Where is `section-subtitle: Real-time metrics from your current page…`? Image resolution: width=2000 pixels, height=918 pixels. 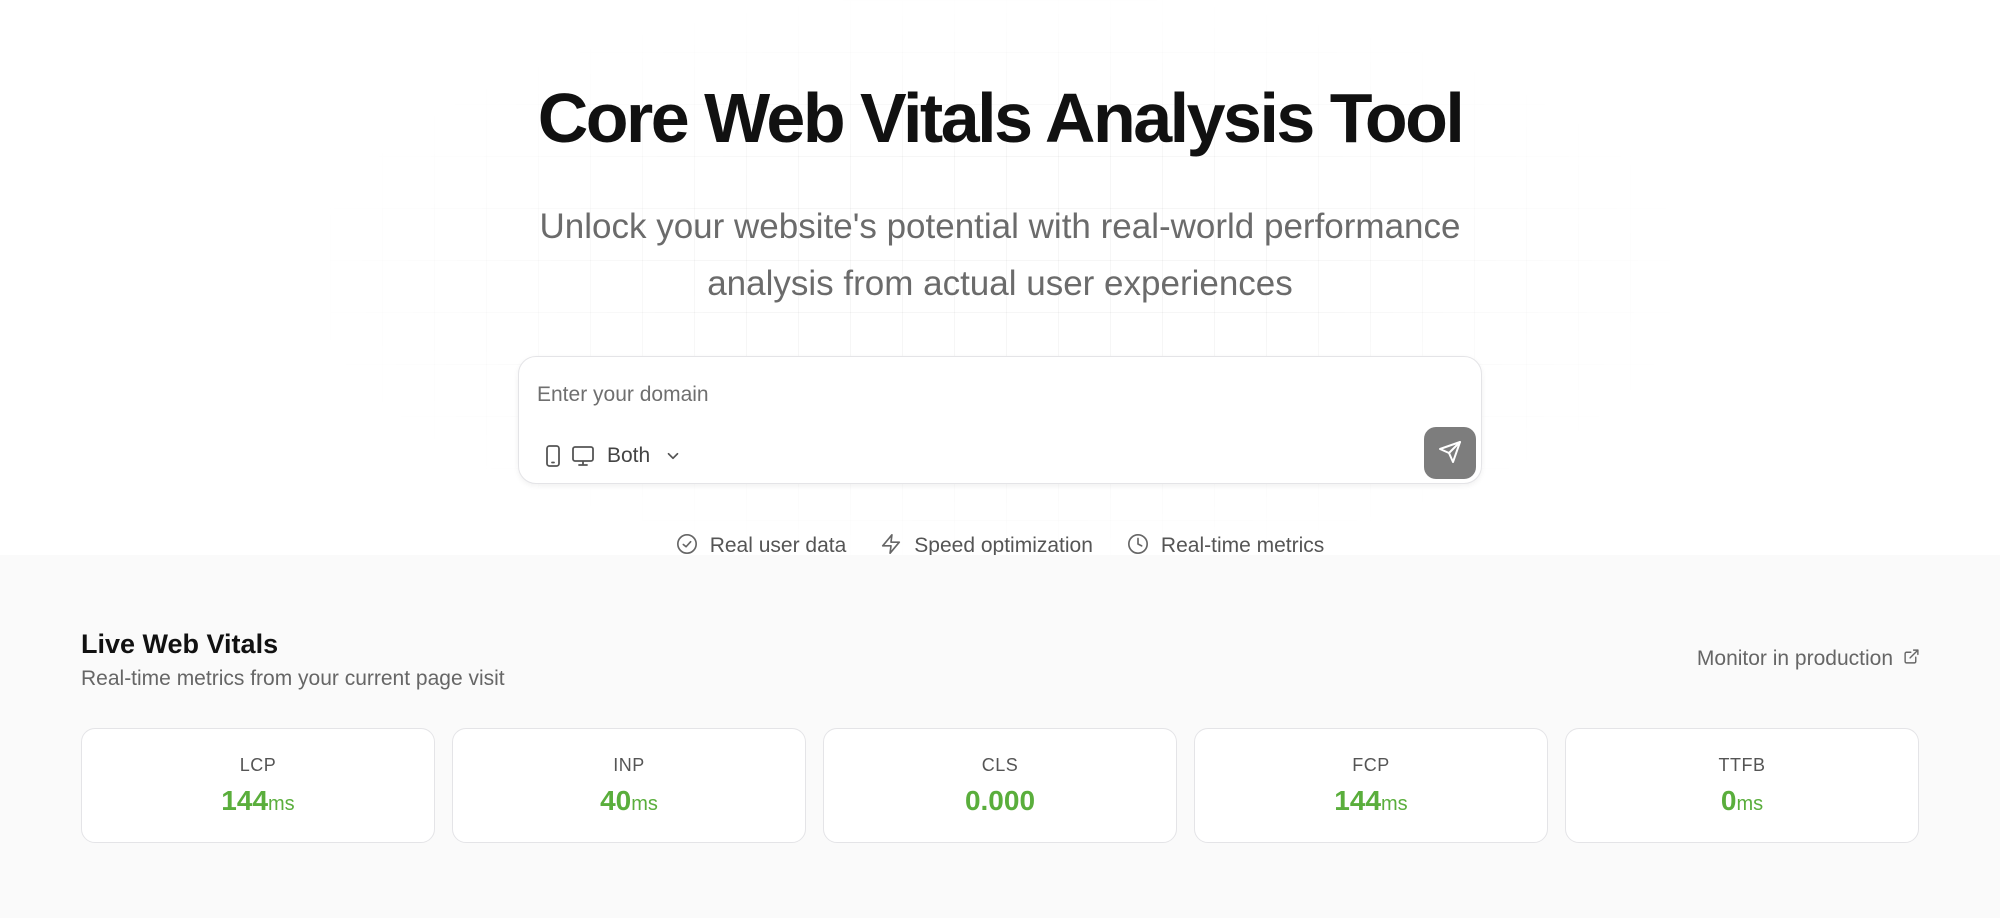
section-subtitle: Real-time metrics from your current page… is located at coordinates (293, 678).